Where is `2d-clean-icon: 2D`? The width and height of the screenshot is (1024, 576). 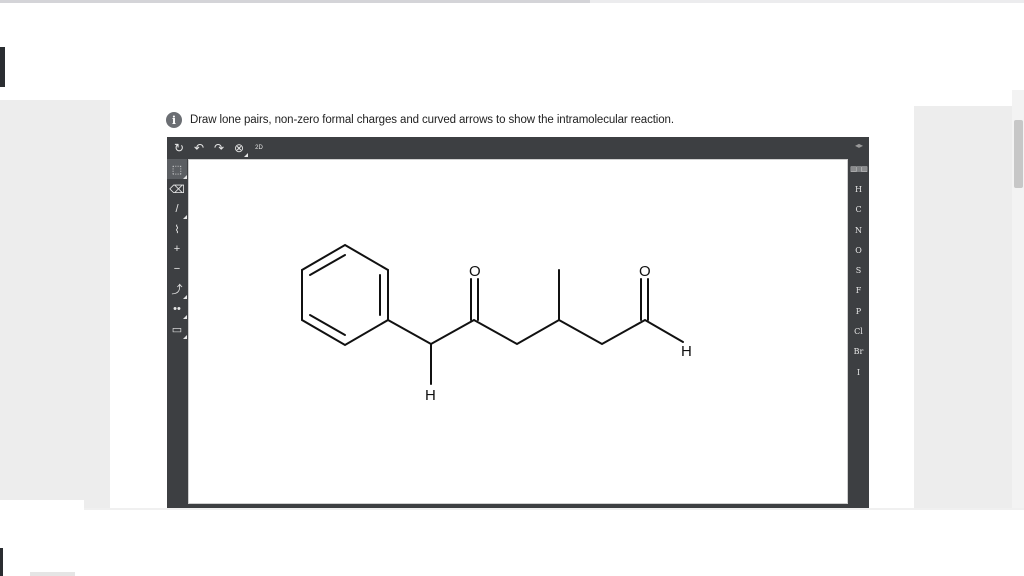
2d-clean-icon: 2D is located at coordinates (259, 148).